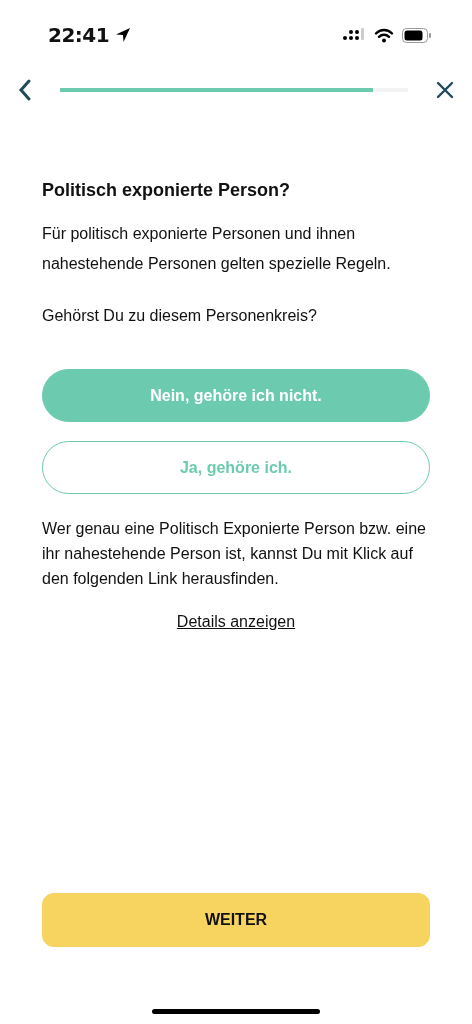 The width and height of the screenshot is (472, 1024). I want to click on battery-icon, so click(417, 35).